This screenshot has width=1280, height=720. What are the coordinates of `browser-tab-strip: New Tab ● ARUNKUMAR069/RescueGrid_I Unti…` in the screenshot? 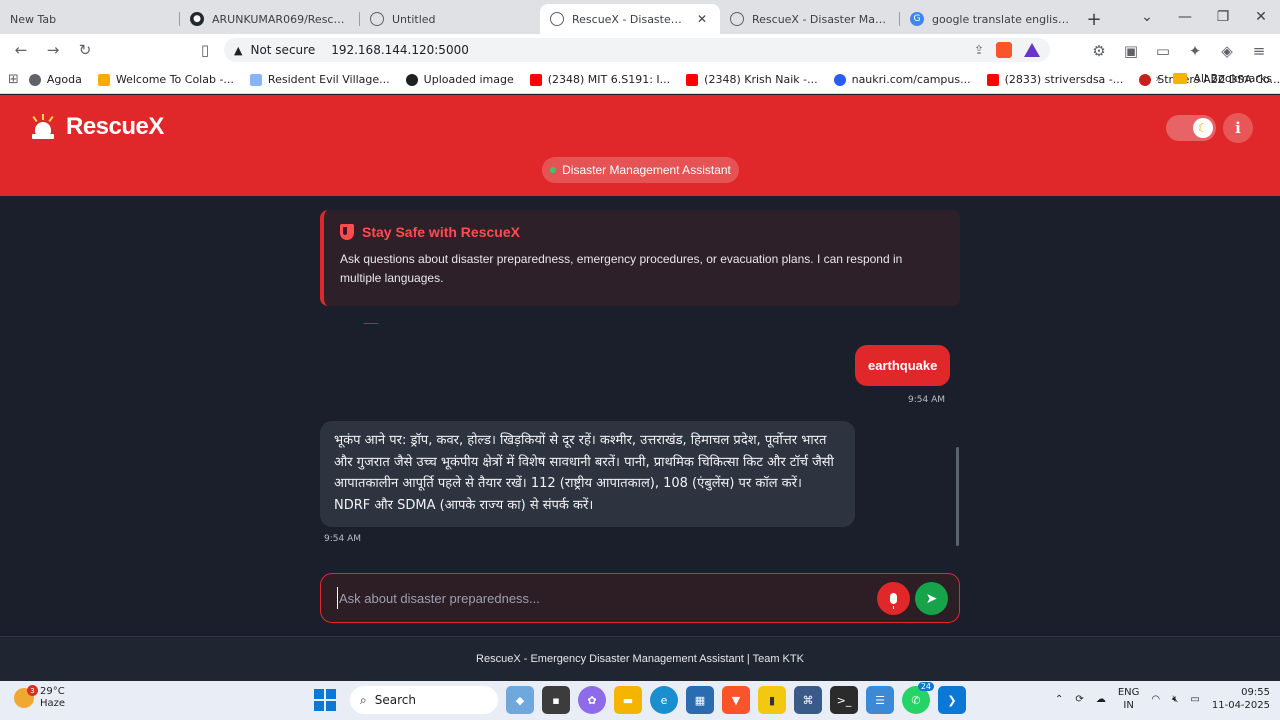 It's located at (640, 17).